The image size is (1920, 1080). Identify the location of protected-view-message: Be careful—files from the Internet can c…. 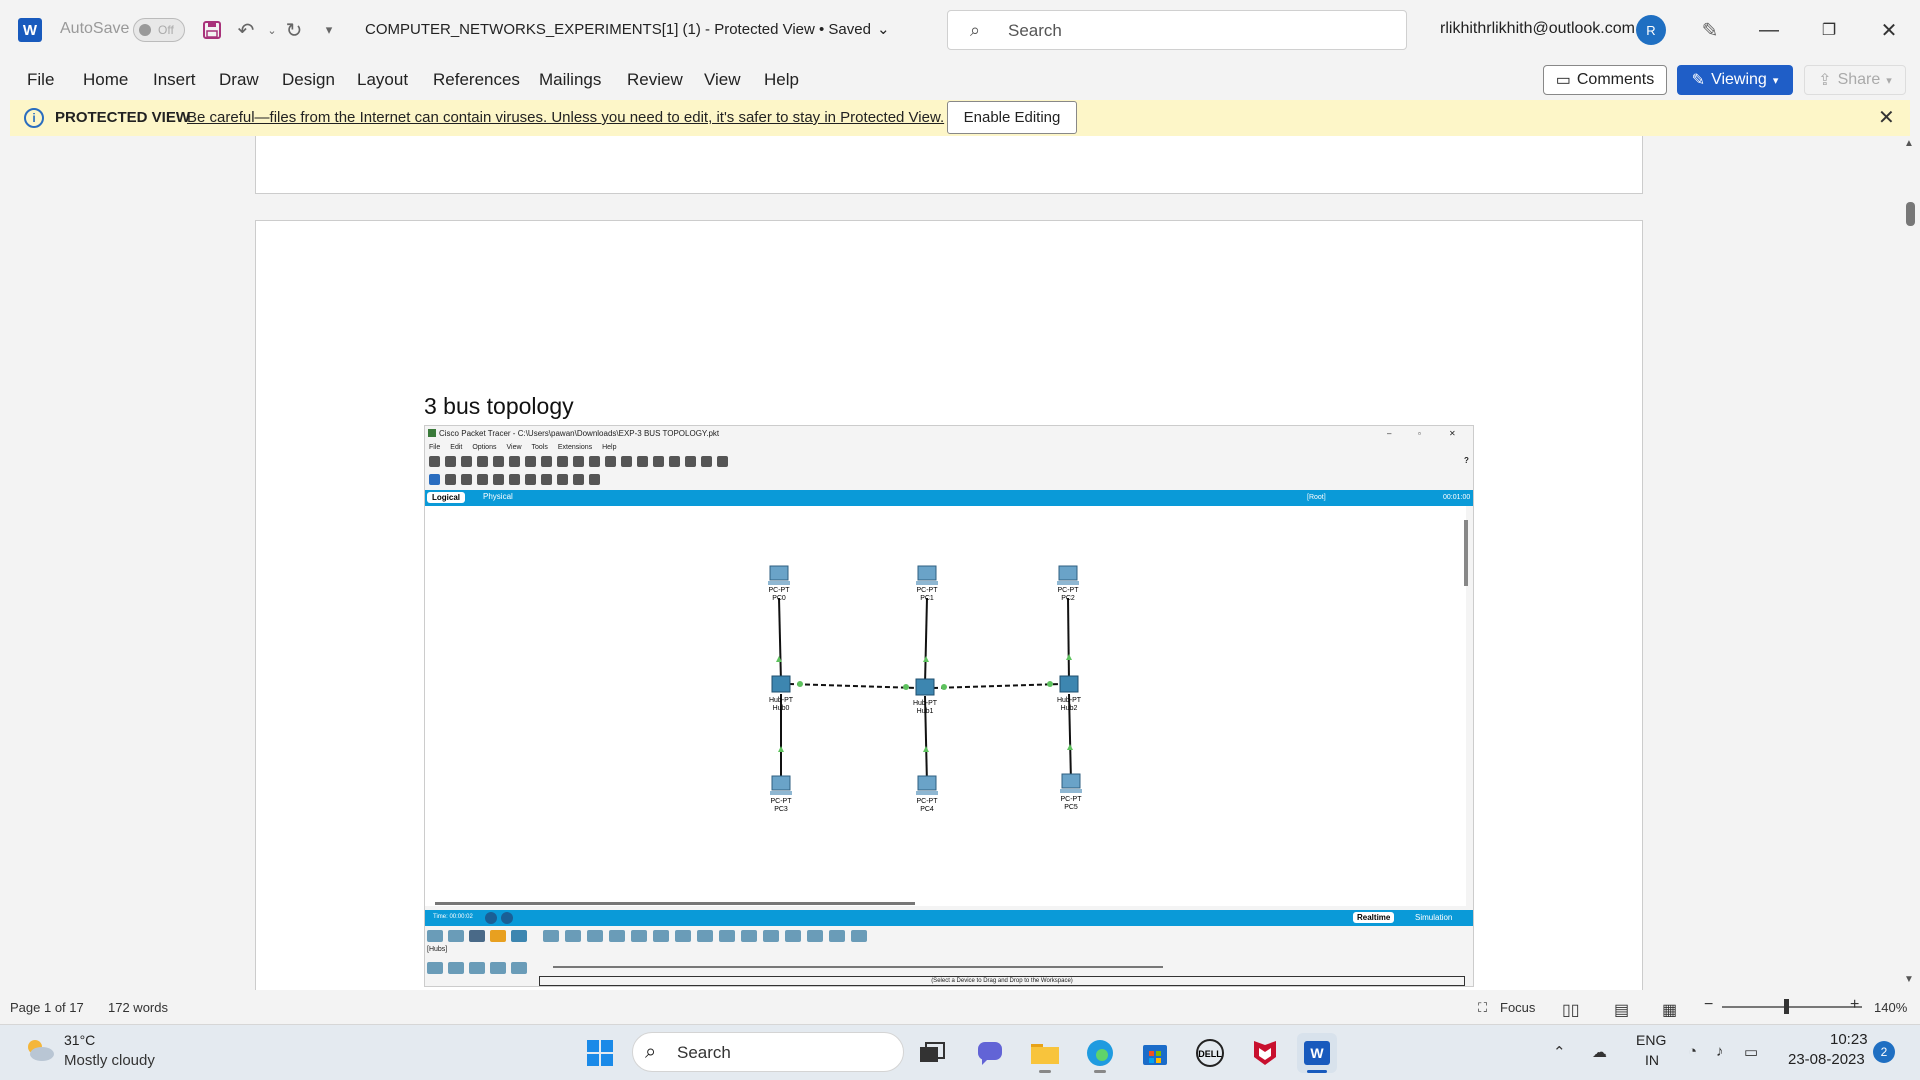
(565, 117).